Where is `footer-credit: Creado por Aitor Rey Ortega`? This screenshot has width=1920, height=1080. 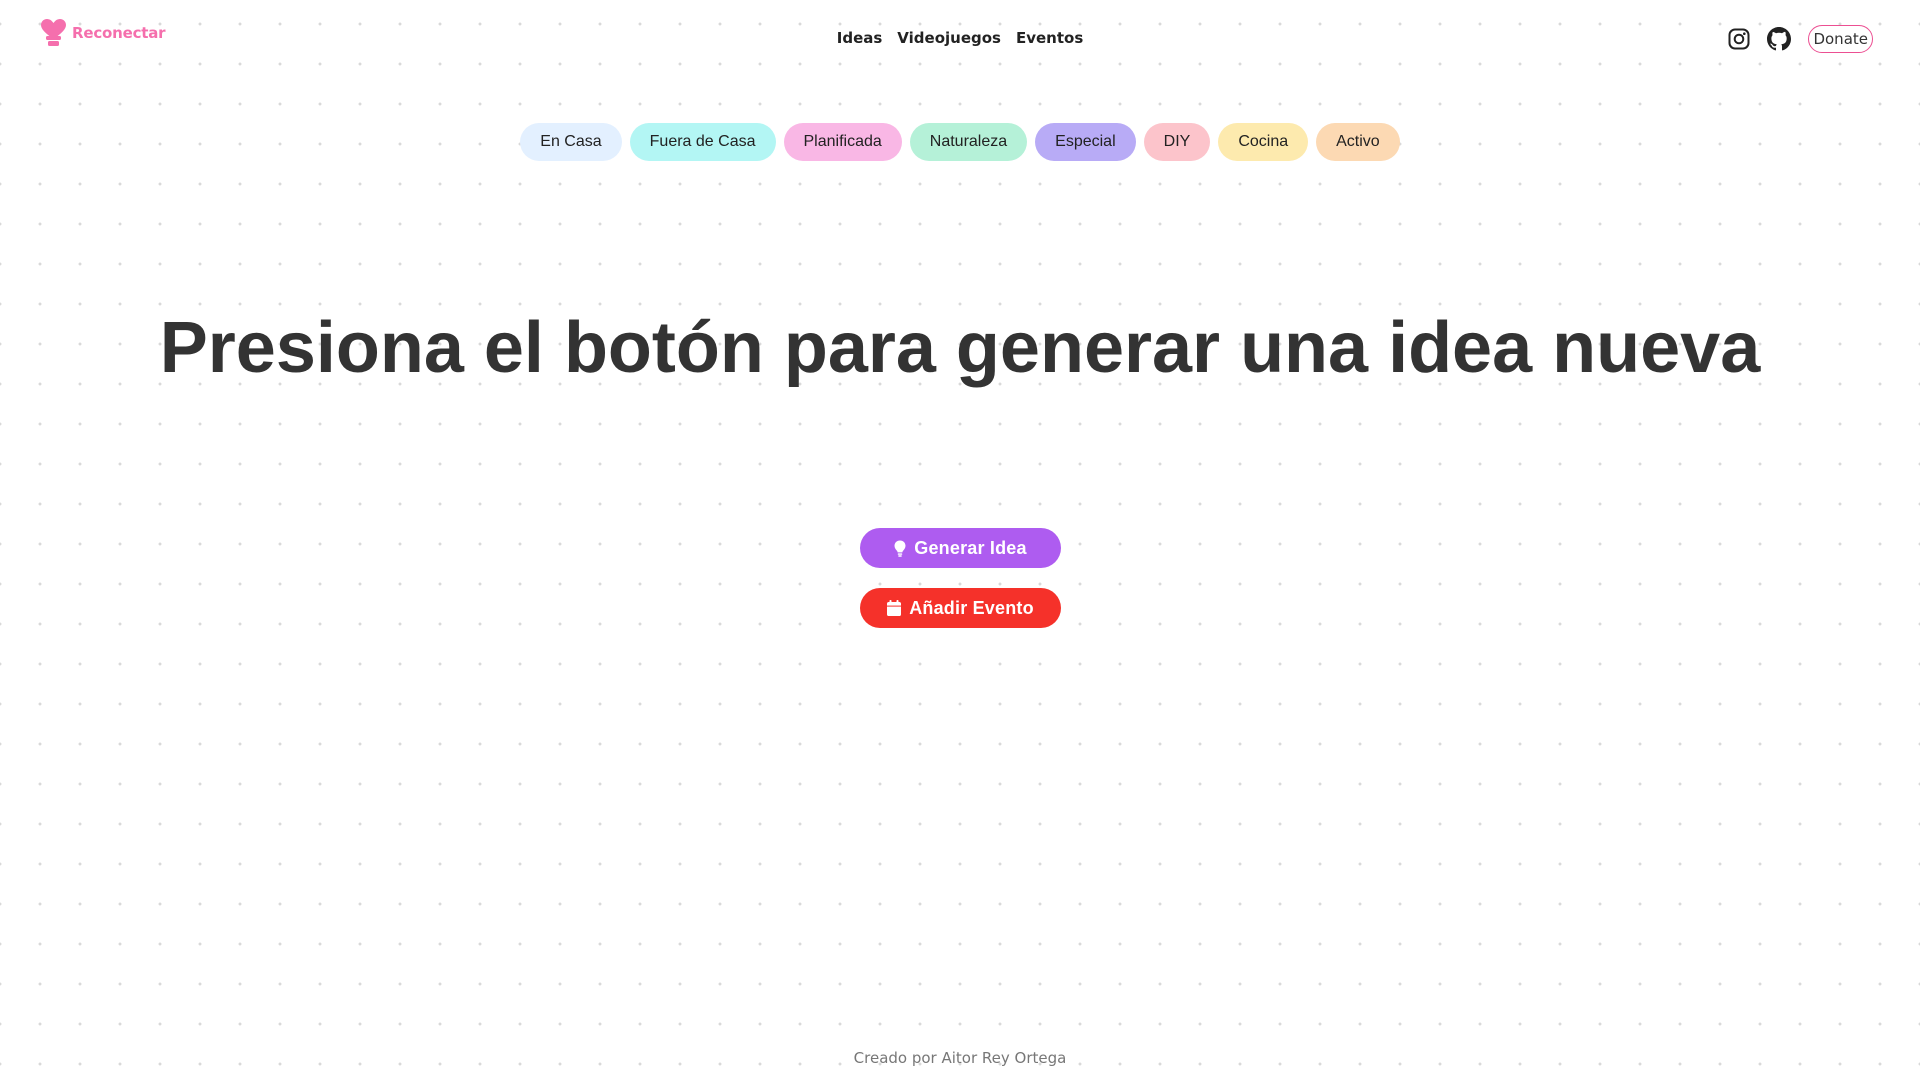
footer-credit: Creado por Aitor Rey Ortega is located at coordinates (960, 1058).